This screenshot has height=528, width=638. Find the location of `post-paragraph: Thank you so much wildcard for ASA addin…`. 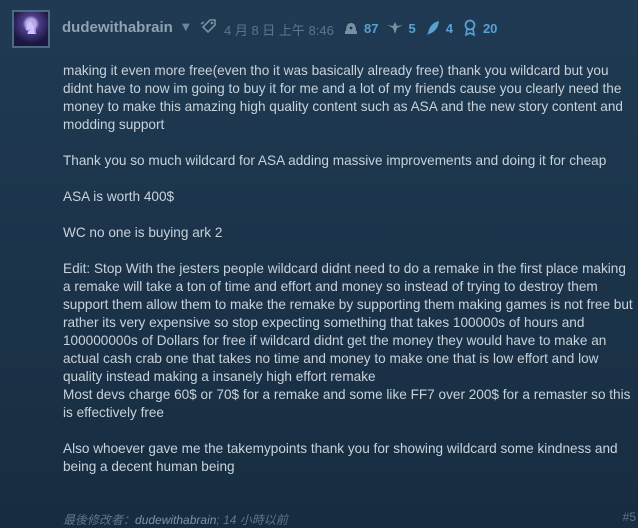

post-paragraph: Thank you so much wildcard for ASA addin… is located at coordinates (335, 160).